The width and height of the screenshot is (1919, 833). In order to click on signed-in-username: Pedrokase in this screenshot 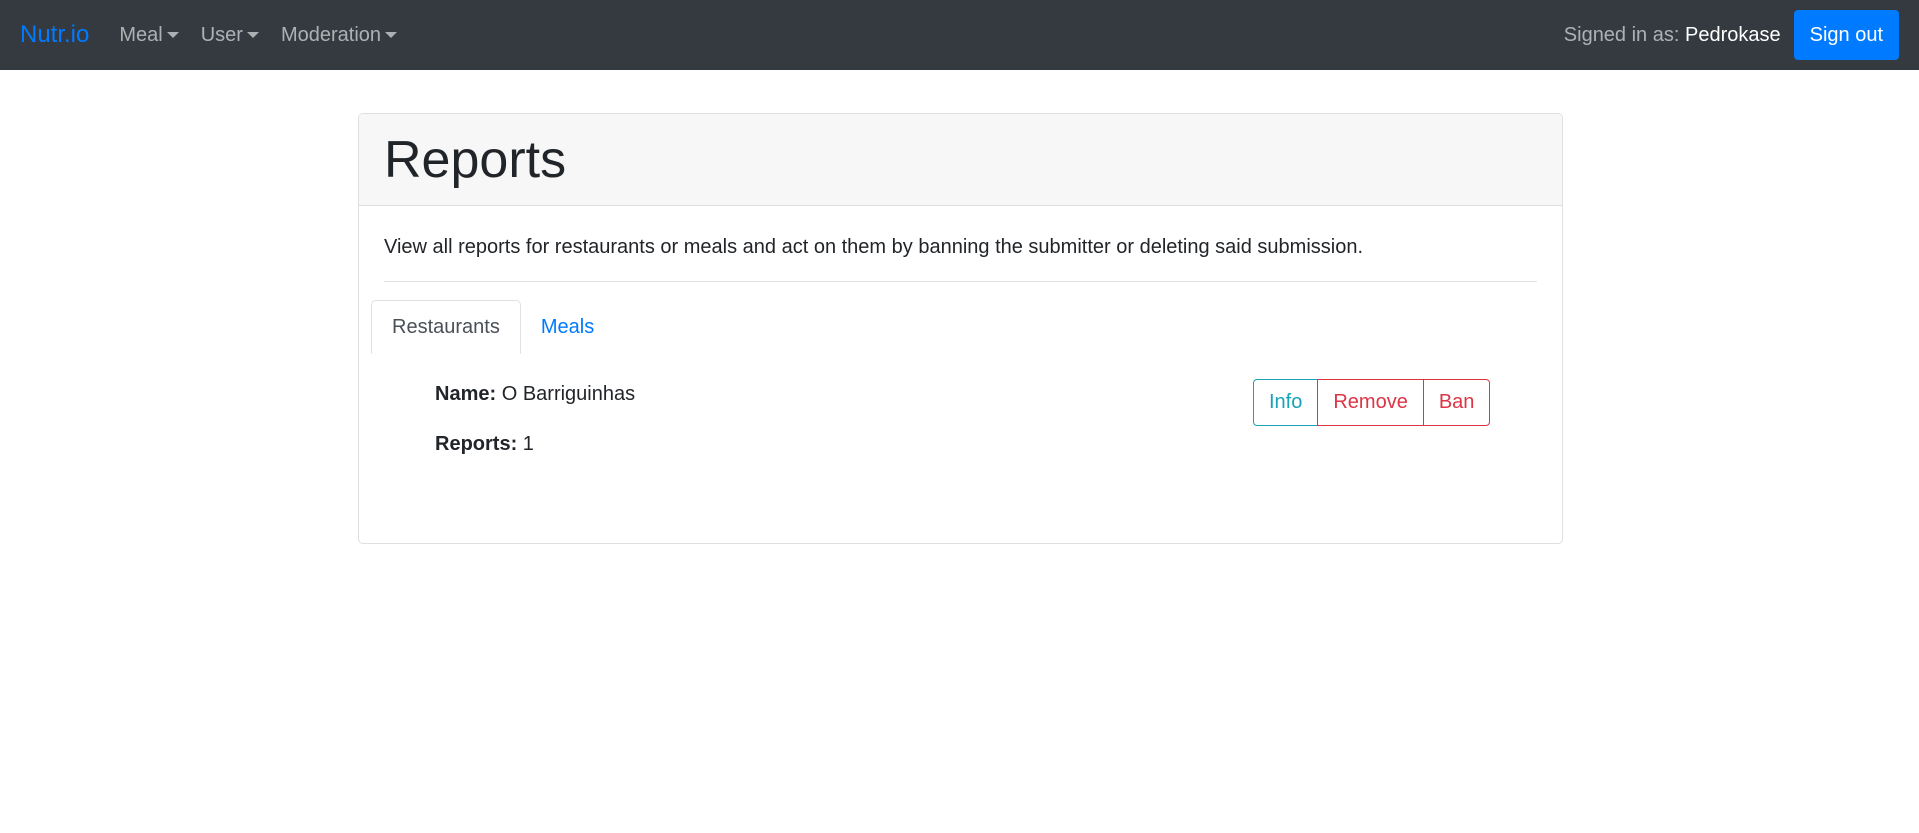, I will do `click(1732, 34)`.